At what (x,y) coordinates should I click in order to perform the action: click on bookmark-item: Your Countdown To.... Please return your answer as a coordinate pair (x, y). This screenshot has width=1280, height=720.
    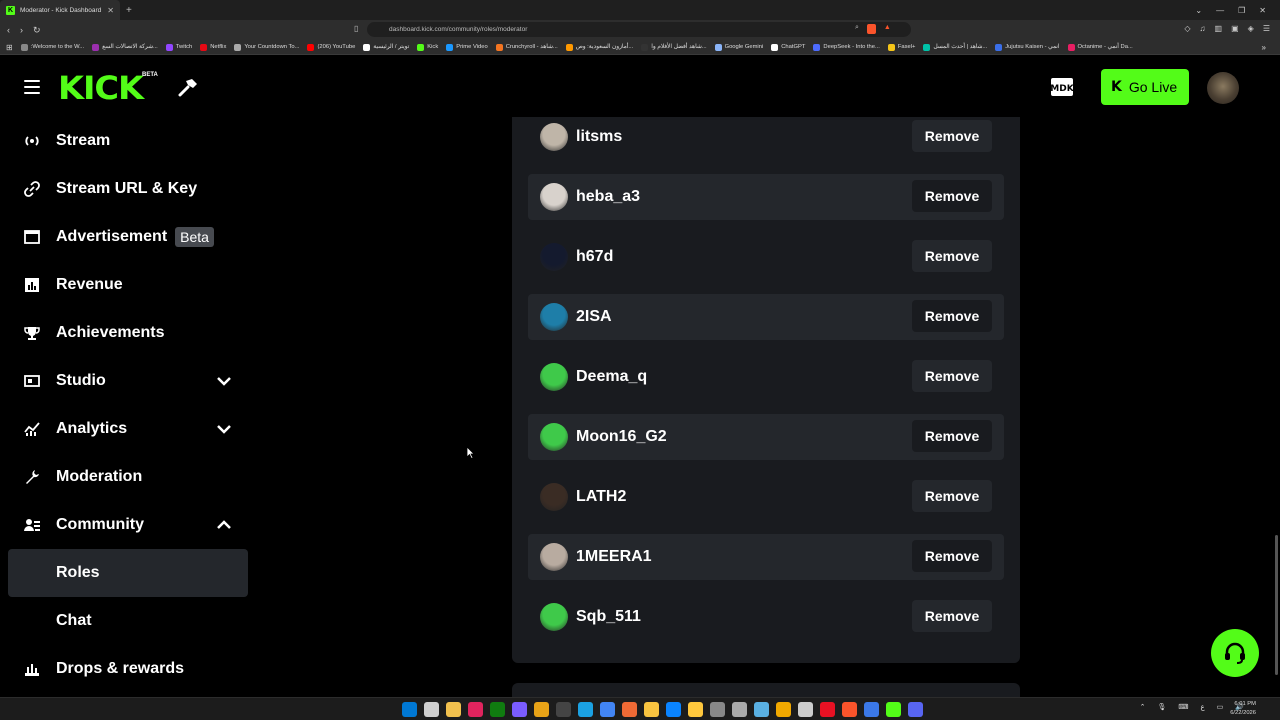
    Looking at the image, I should click on (266, 47).